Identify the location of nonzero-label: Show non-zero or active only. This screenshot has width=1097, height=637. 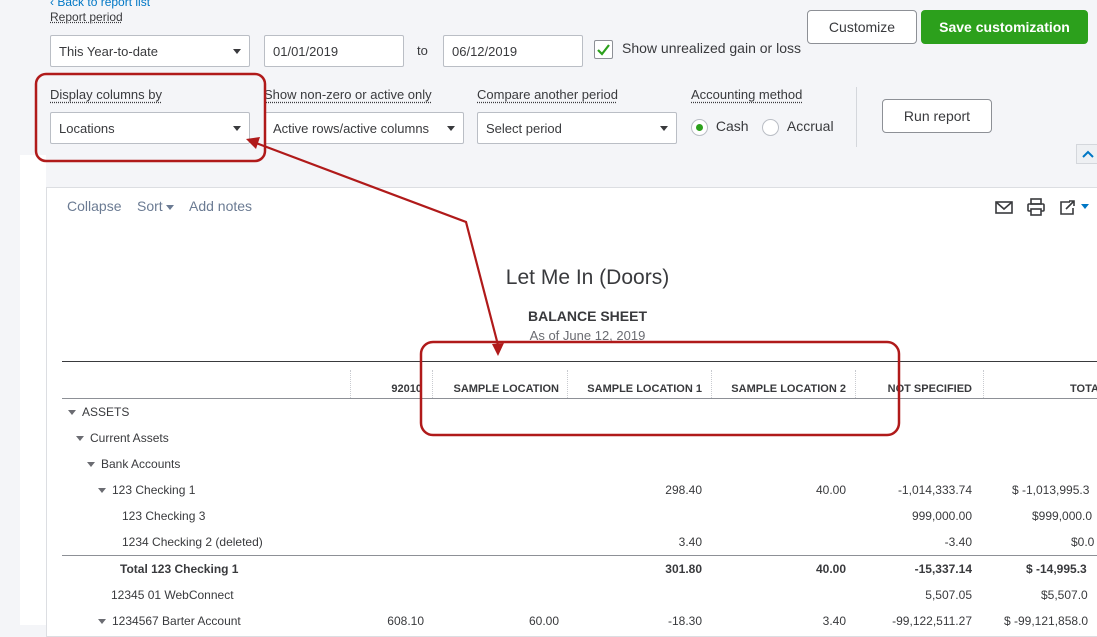
(348, 94).